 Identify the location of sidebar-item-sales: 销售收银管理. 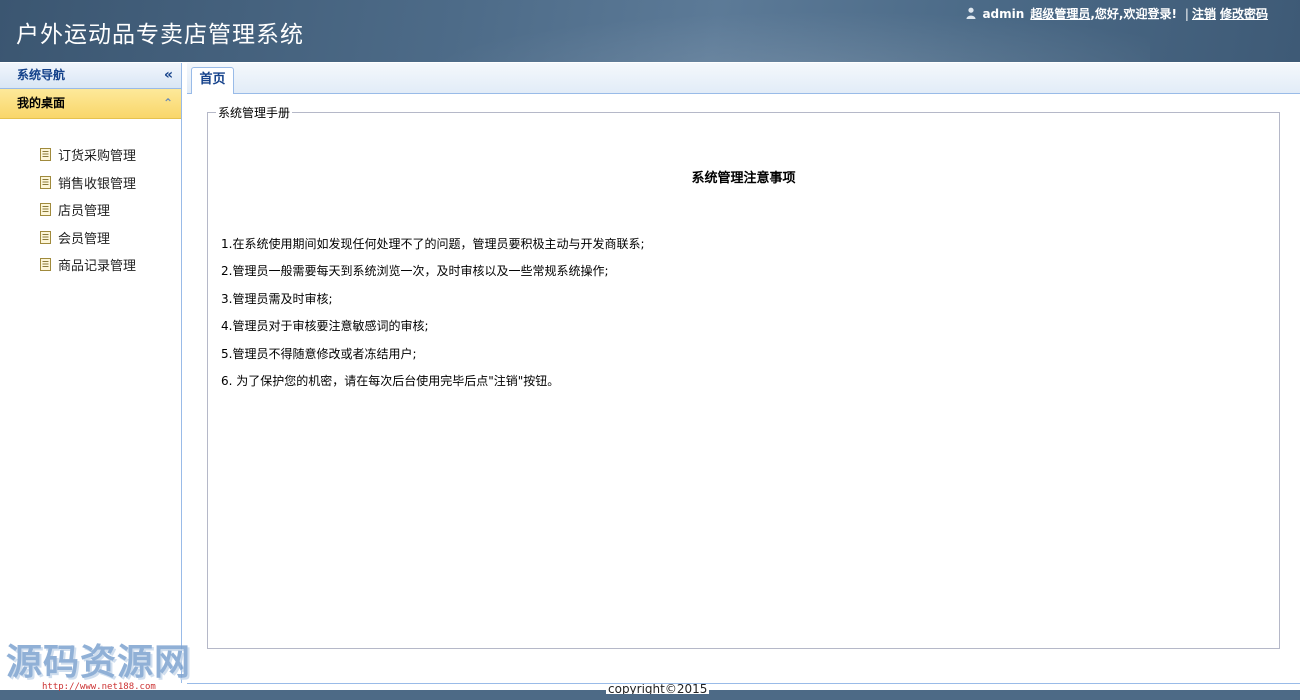
(88, 183).